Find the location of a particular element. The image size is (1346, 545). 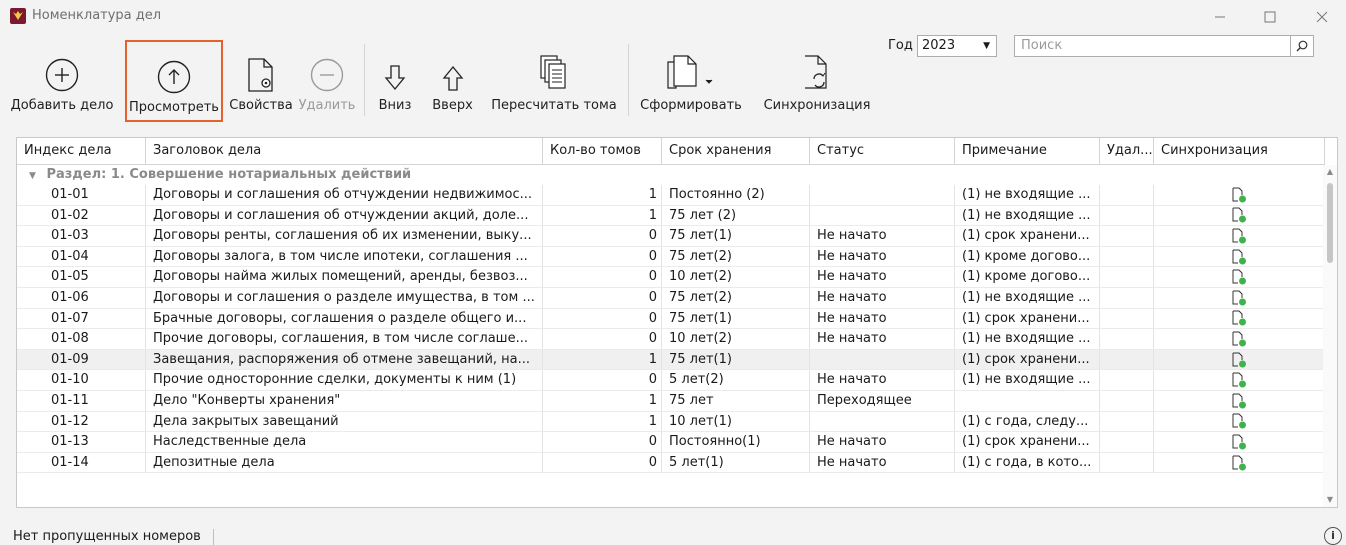

column-header: Примечание is located at coordinates (1027, 151).